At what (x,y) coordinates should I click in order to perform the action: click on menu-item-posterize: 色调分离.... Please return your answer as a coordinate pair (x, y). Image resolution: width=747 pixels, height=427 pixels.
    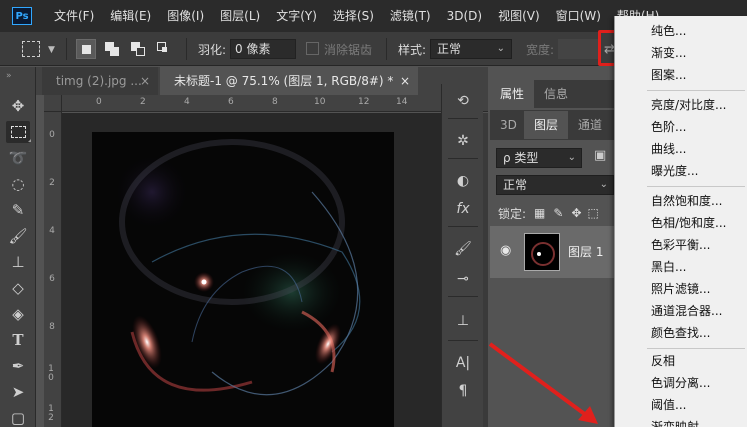
    Looking at the image, I should click on (681, 383).